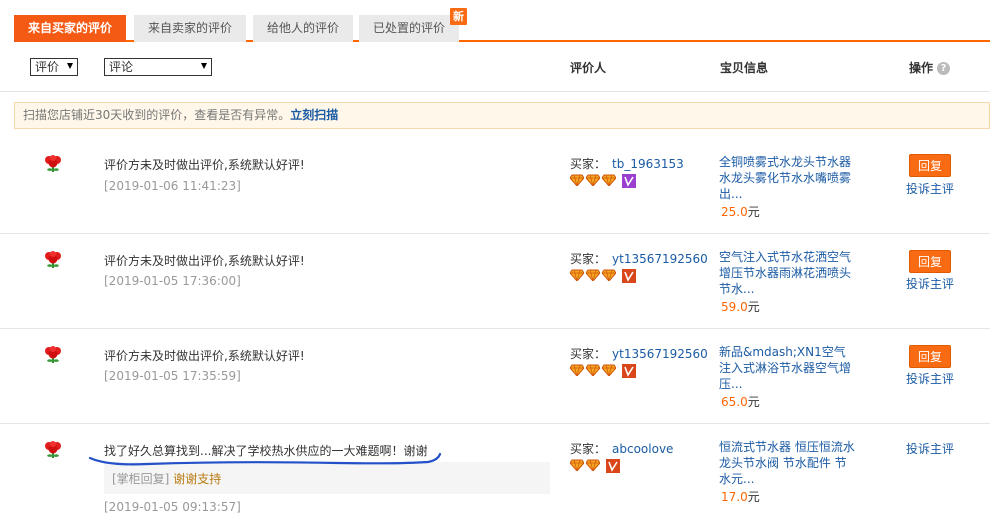 This screenshot has width=990, height=522. I want to click on scan-now-link: 立刻扫描, so click(314, 115).